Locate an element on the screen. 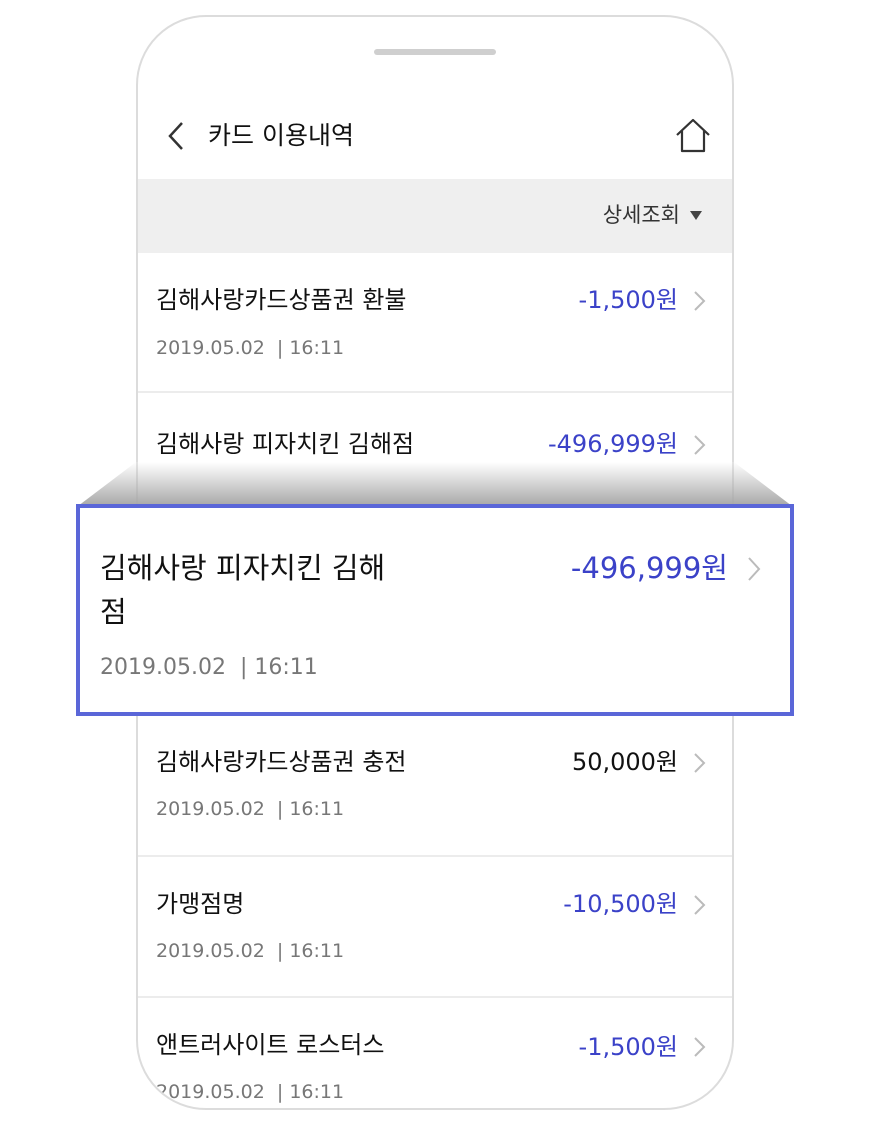 The image size is (870, 1125). highlight-date: 2019.05.02 is located at coordinates (163, 667).